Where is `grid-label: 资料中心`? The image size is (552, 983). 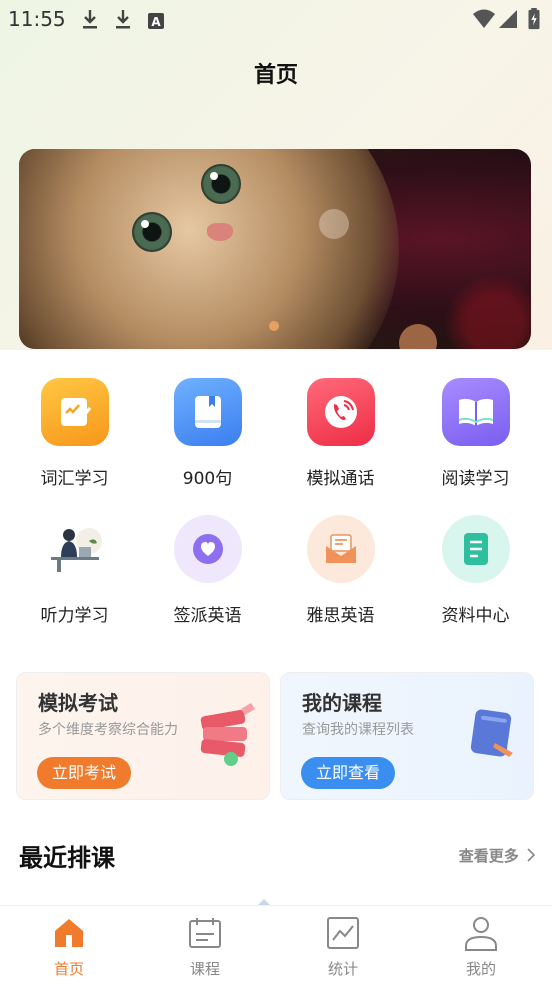
grid-label: 资料中心 is located at coordinates (475, 616).